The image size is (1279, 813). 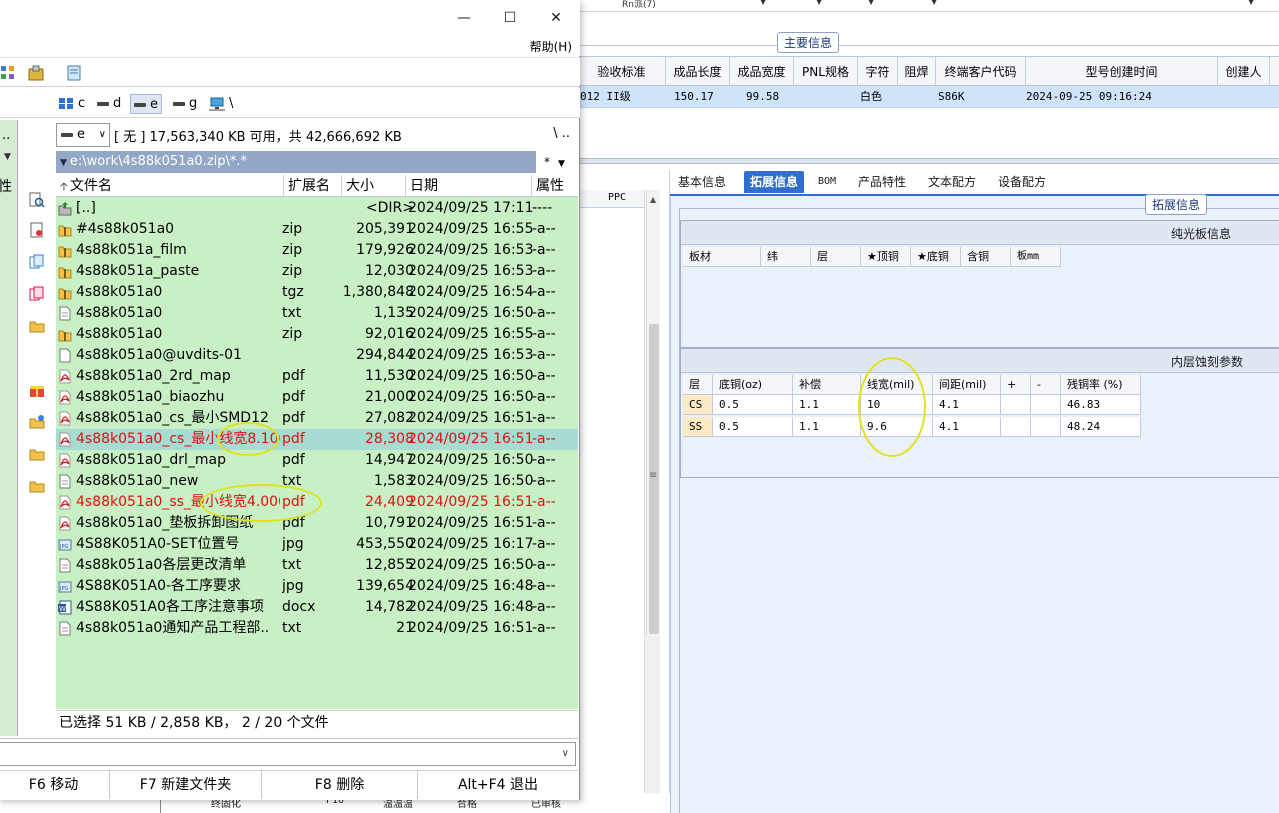 What do you see at coordinates (1122, 72) in the screenshot?
I see `col-header-created: 型号创建时间` at bounding box center [1122, 72].